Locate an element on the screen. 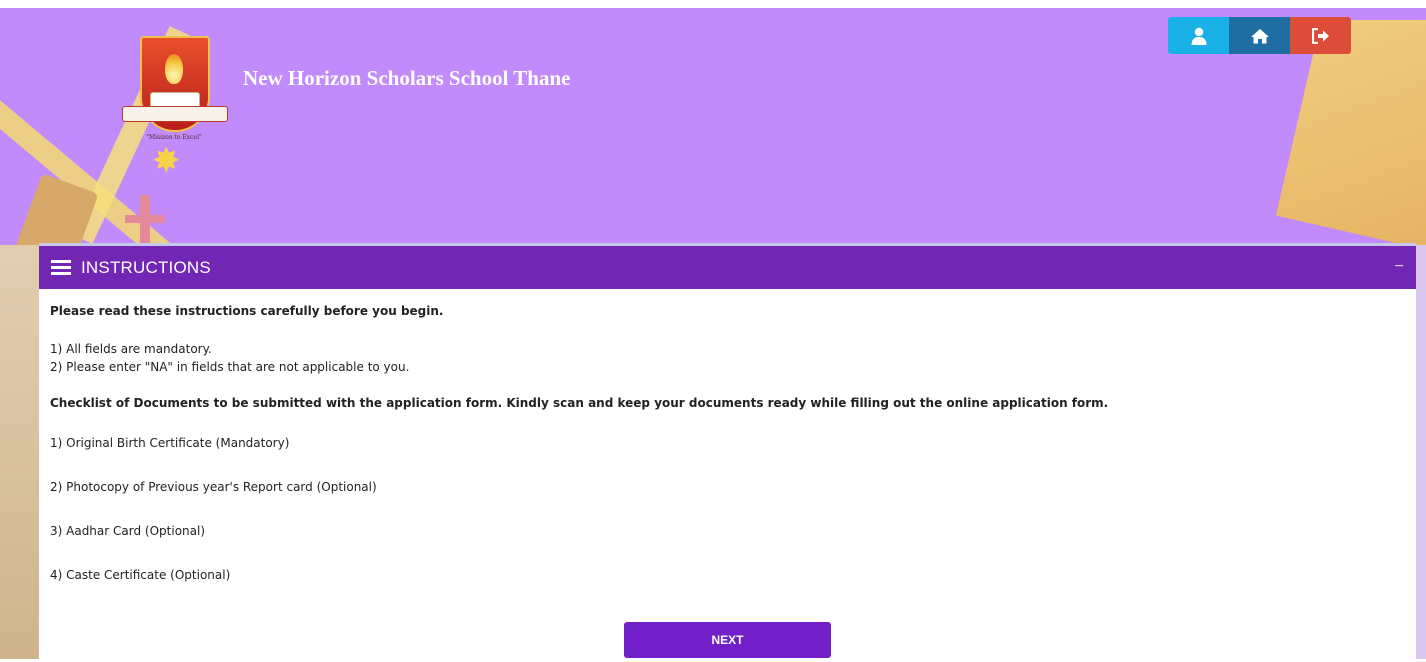 The image size is (1426, 662). top-nav-buttons is located at coordinates (1259, 35).